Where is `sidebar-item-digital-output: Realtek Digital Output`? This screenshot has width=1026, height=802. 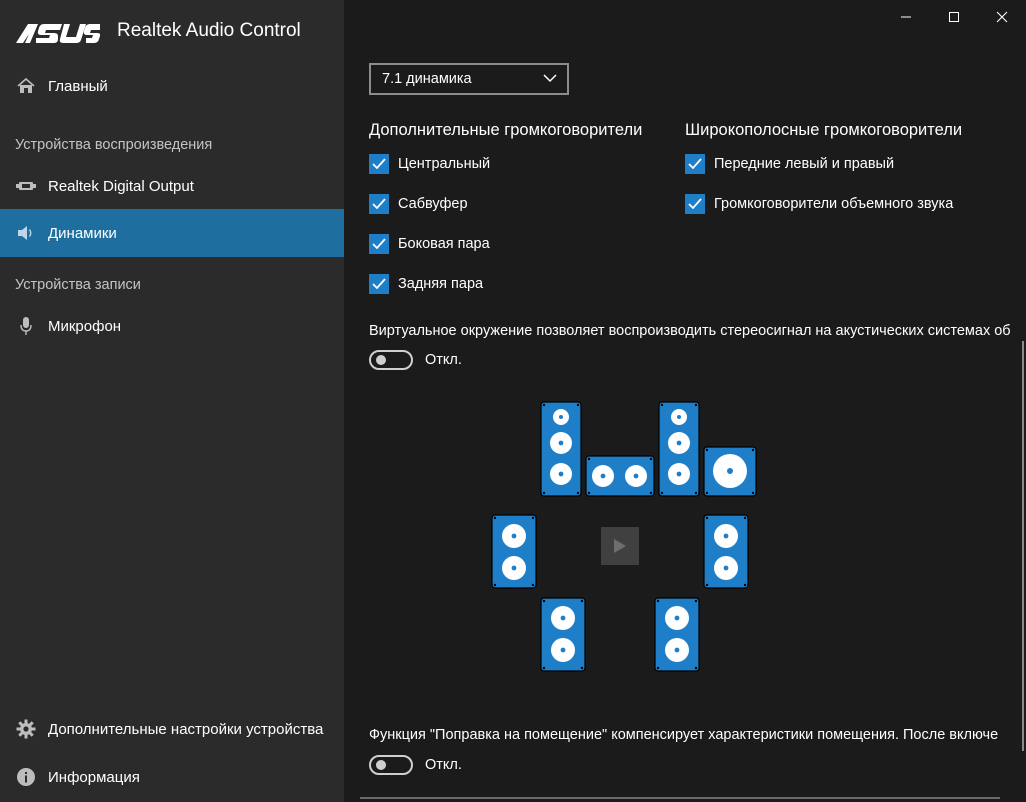 sidebar-item-digital-output: Realtek Digital Output is located at coordinates (172, 186).